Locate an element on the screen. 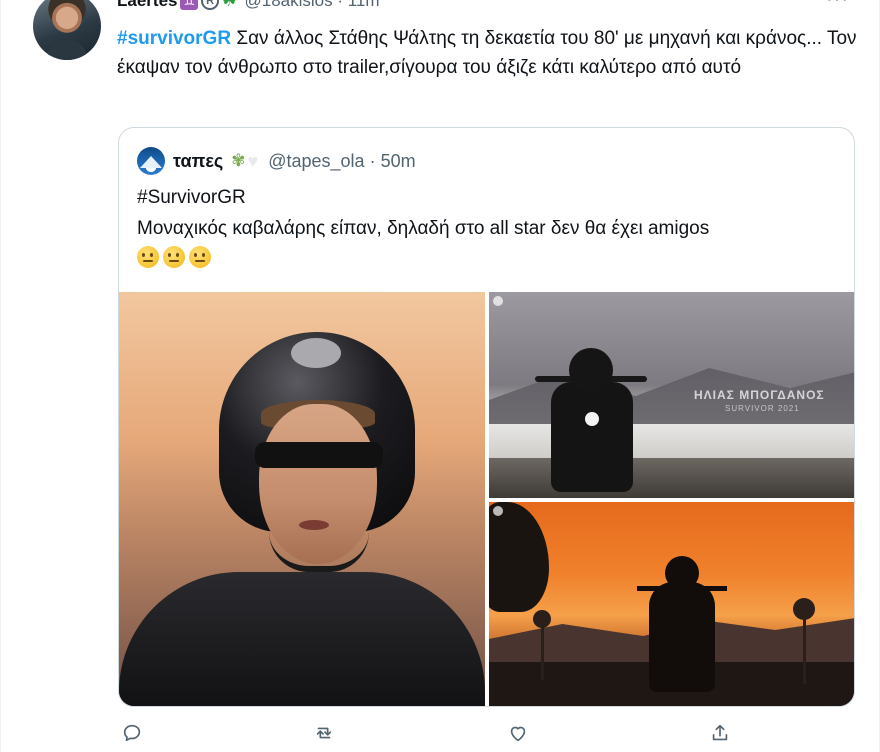  author-handle: @18akisios · 11m is located at coordinates (311, 5).